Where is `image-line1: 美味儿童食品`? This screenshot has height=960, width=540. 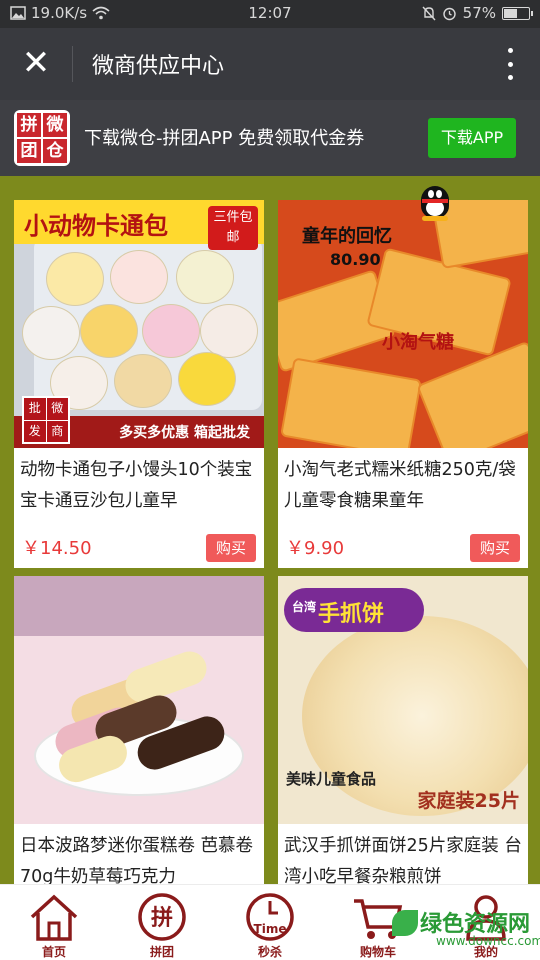 image-line1: 美味儿童食品 is located at coordinates (331, 779).